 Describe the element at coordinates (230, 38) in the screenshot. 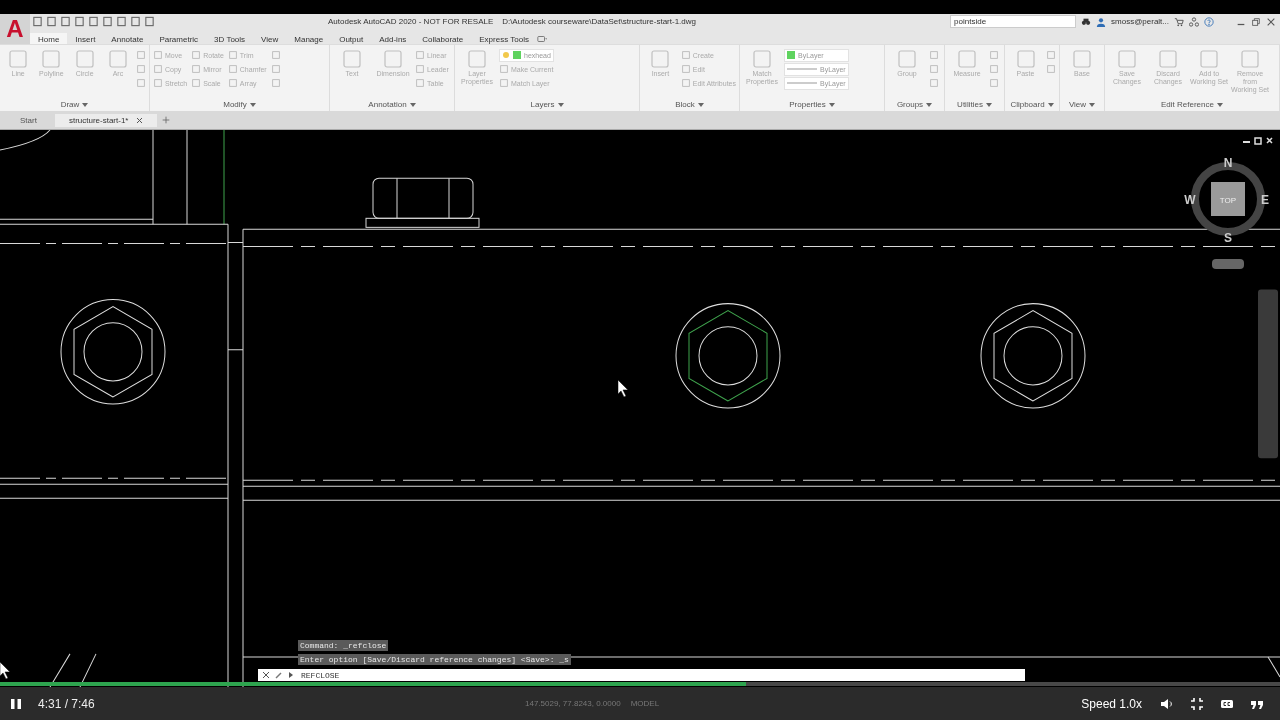

I see `ribbon-tab: 3D Tools` at that location.